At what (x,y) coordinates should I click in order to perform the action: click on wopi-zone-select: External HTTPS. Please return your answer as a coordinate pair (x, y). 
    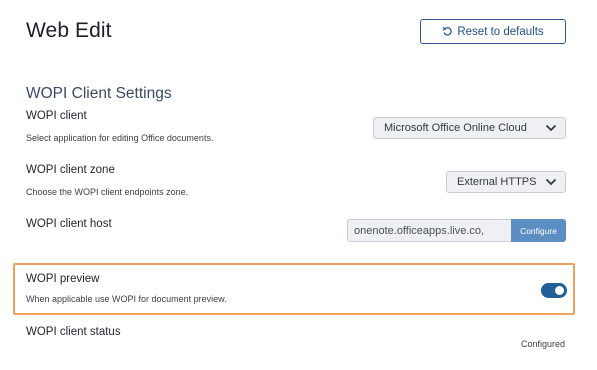
    Looking at the image, I should click on (506, 182).